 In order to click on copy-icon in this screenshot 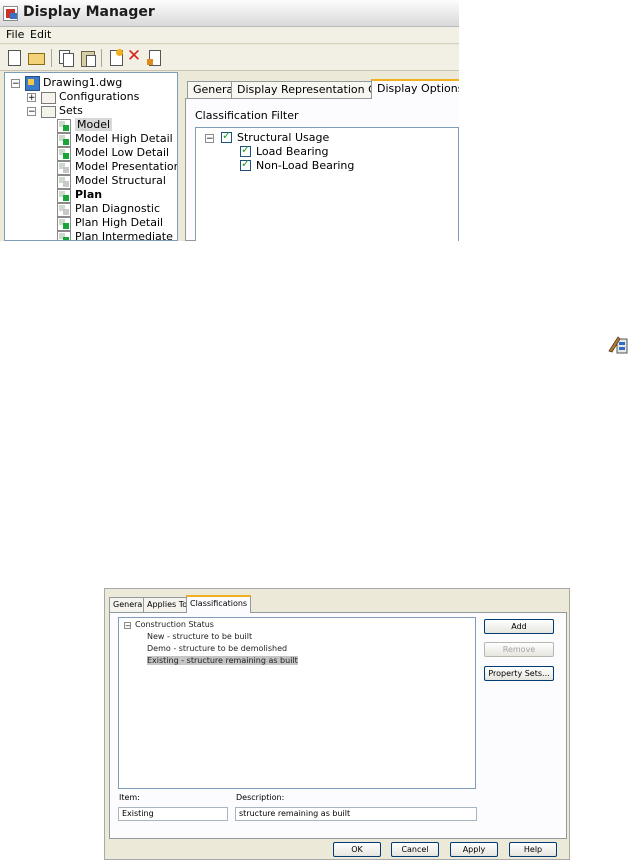, I will do `click(66, 58)`.